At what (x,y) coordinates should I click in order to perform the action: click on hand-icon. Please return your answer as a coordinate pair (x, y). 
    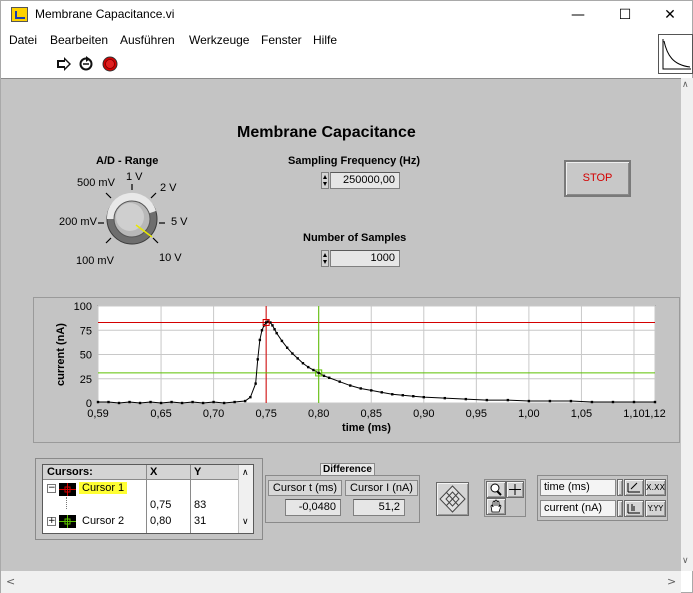
    Looking at the image, I should click on (496, 506).